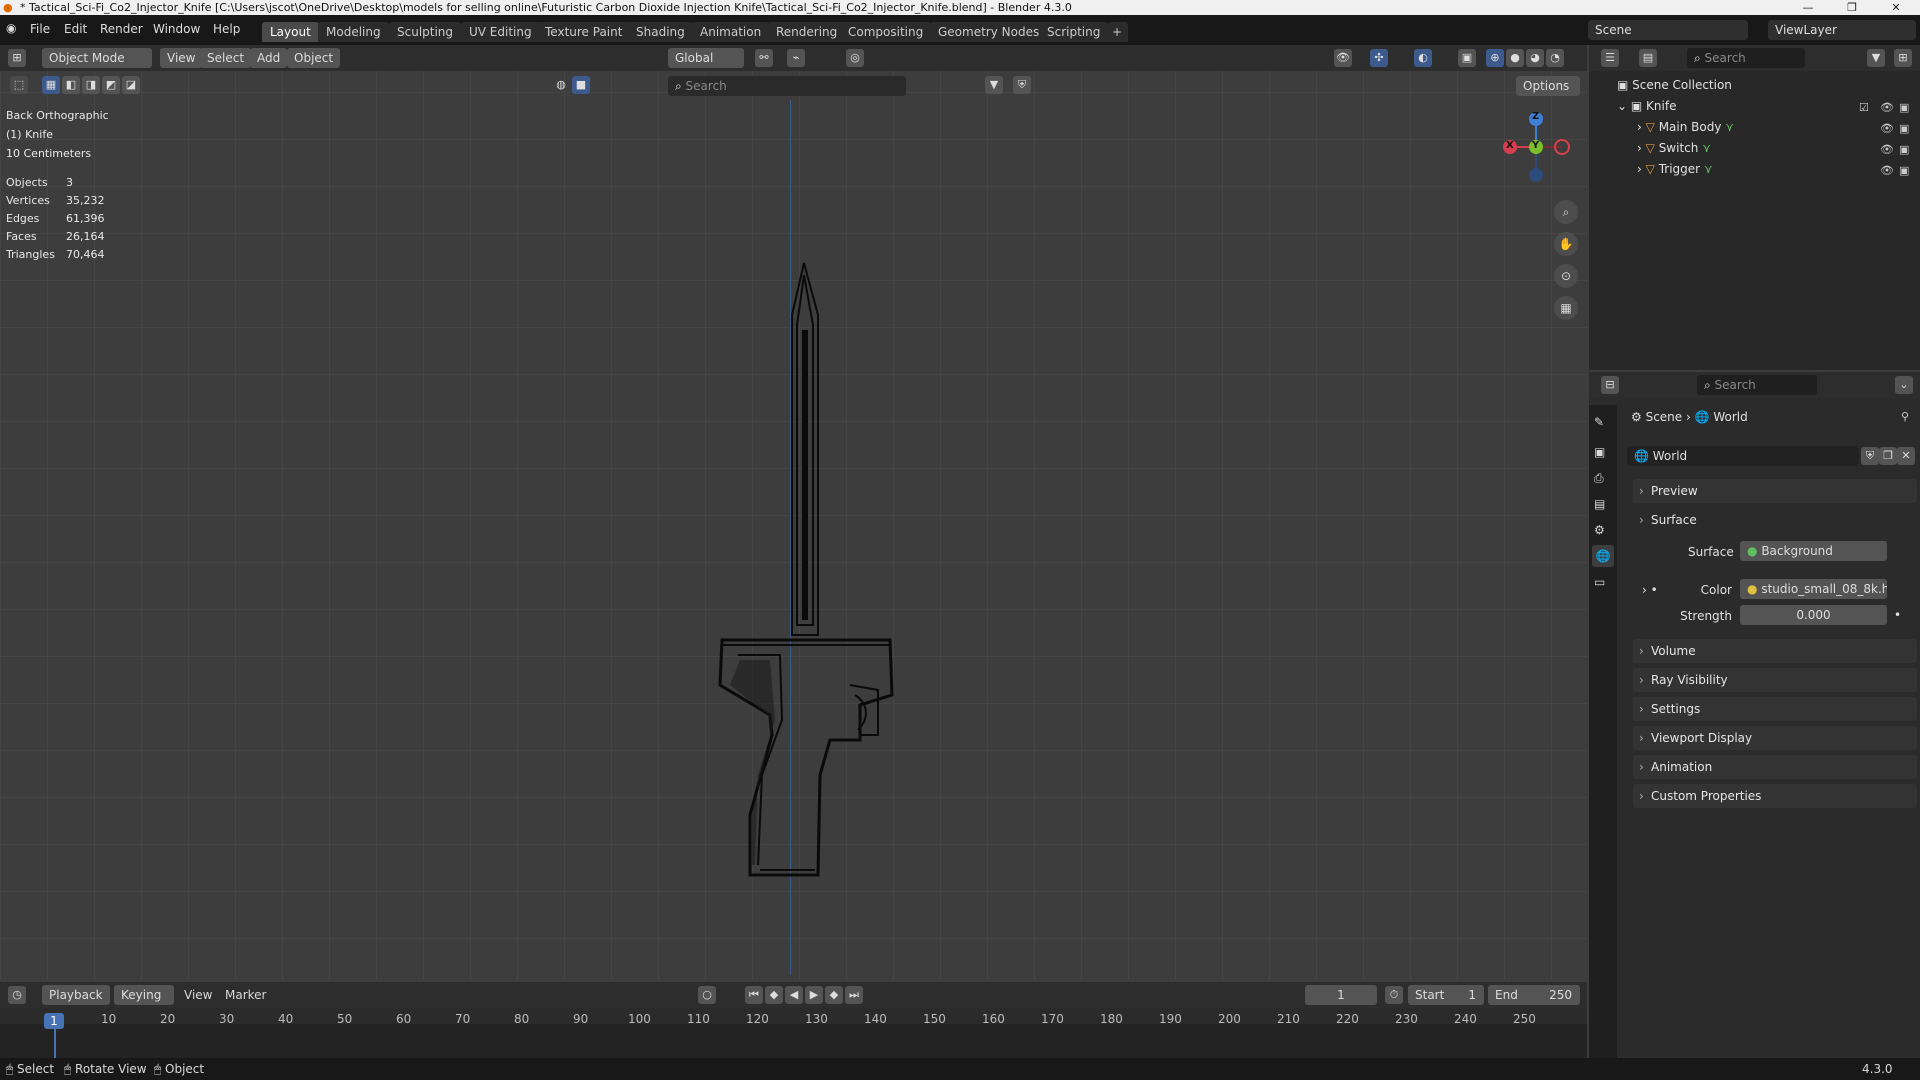 Image resolution: width=1920 pixels, height=1080 pixels. I want to click on outliner-filter-icon: ▼, so click(1876, 58).